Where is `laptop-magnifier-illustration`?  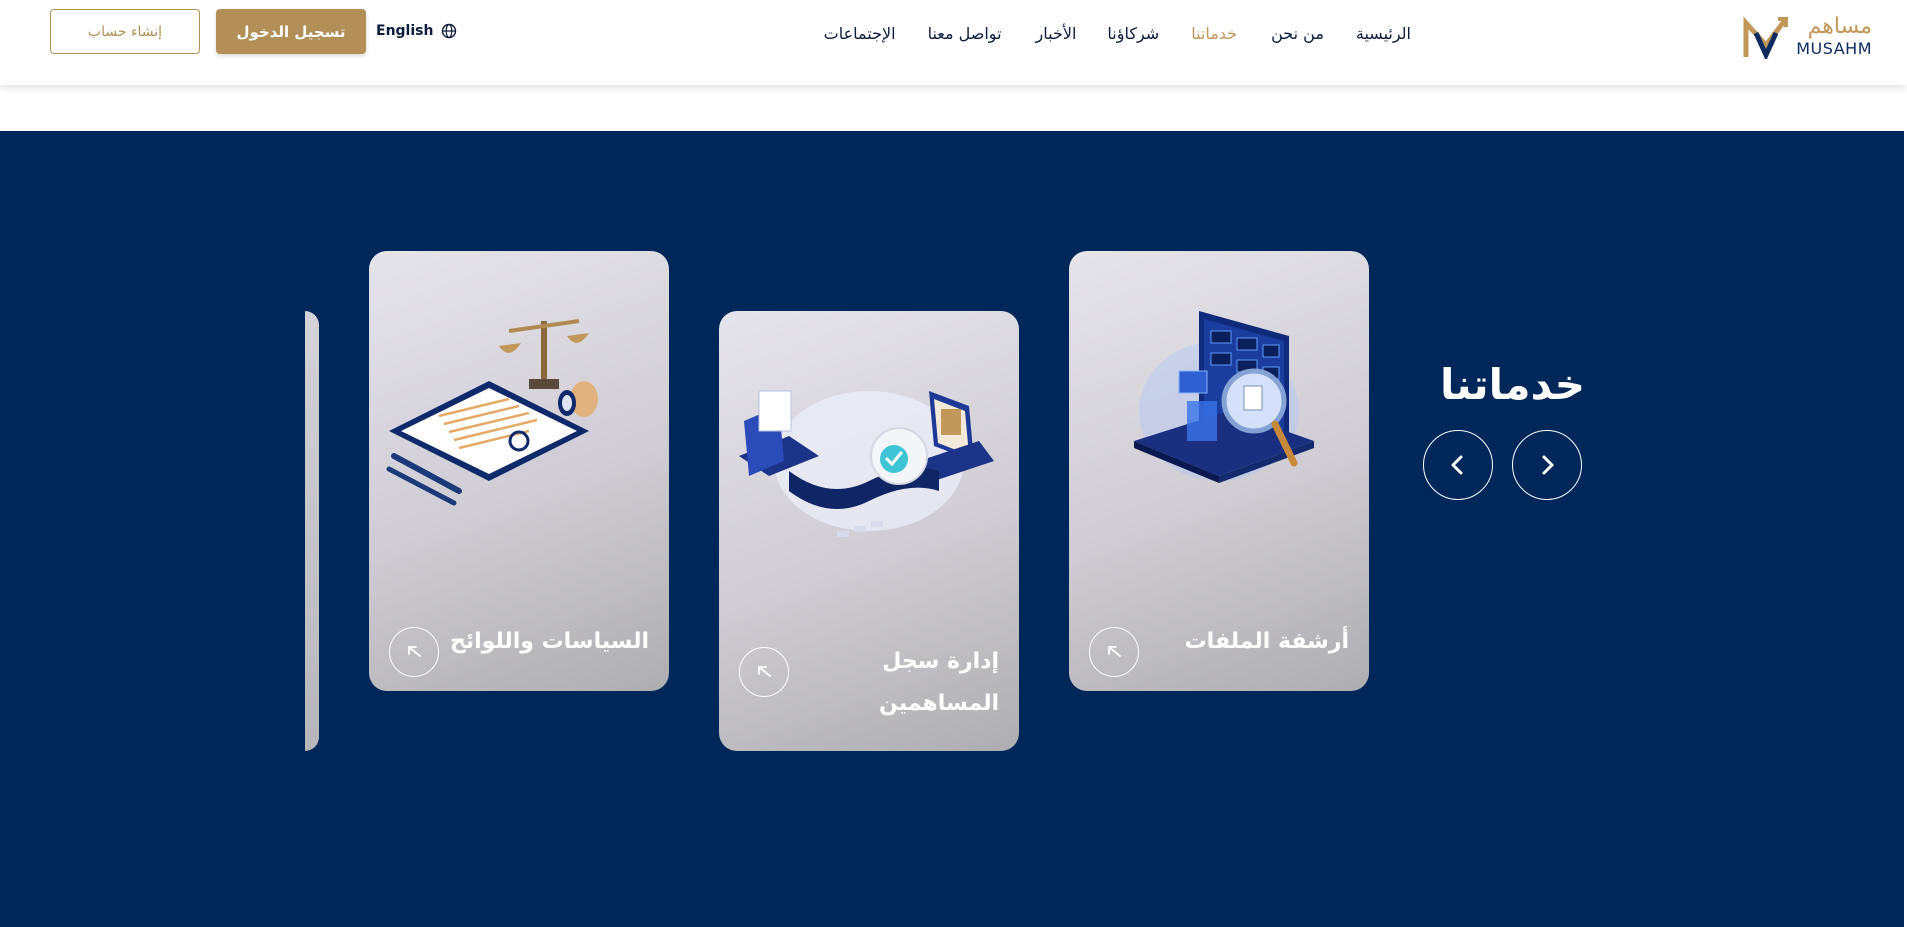
laptop-magnifier-illustration is located at coordinates (1224, 397).